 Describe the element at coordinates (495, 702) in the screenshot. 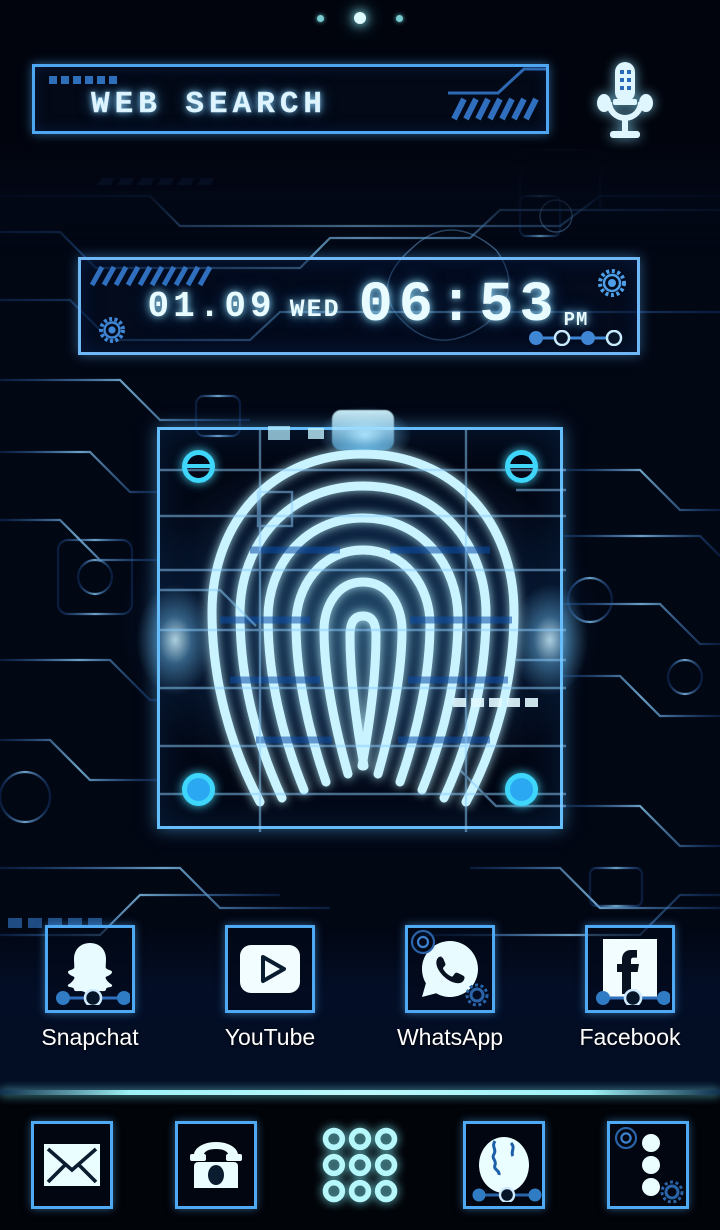

I see `scan-dash-deco` at that location.